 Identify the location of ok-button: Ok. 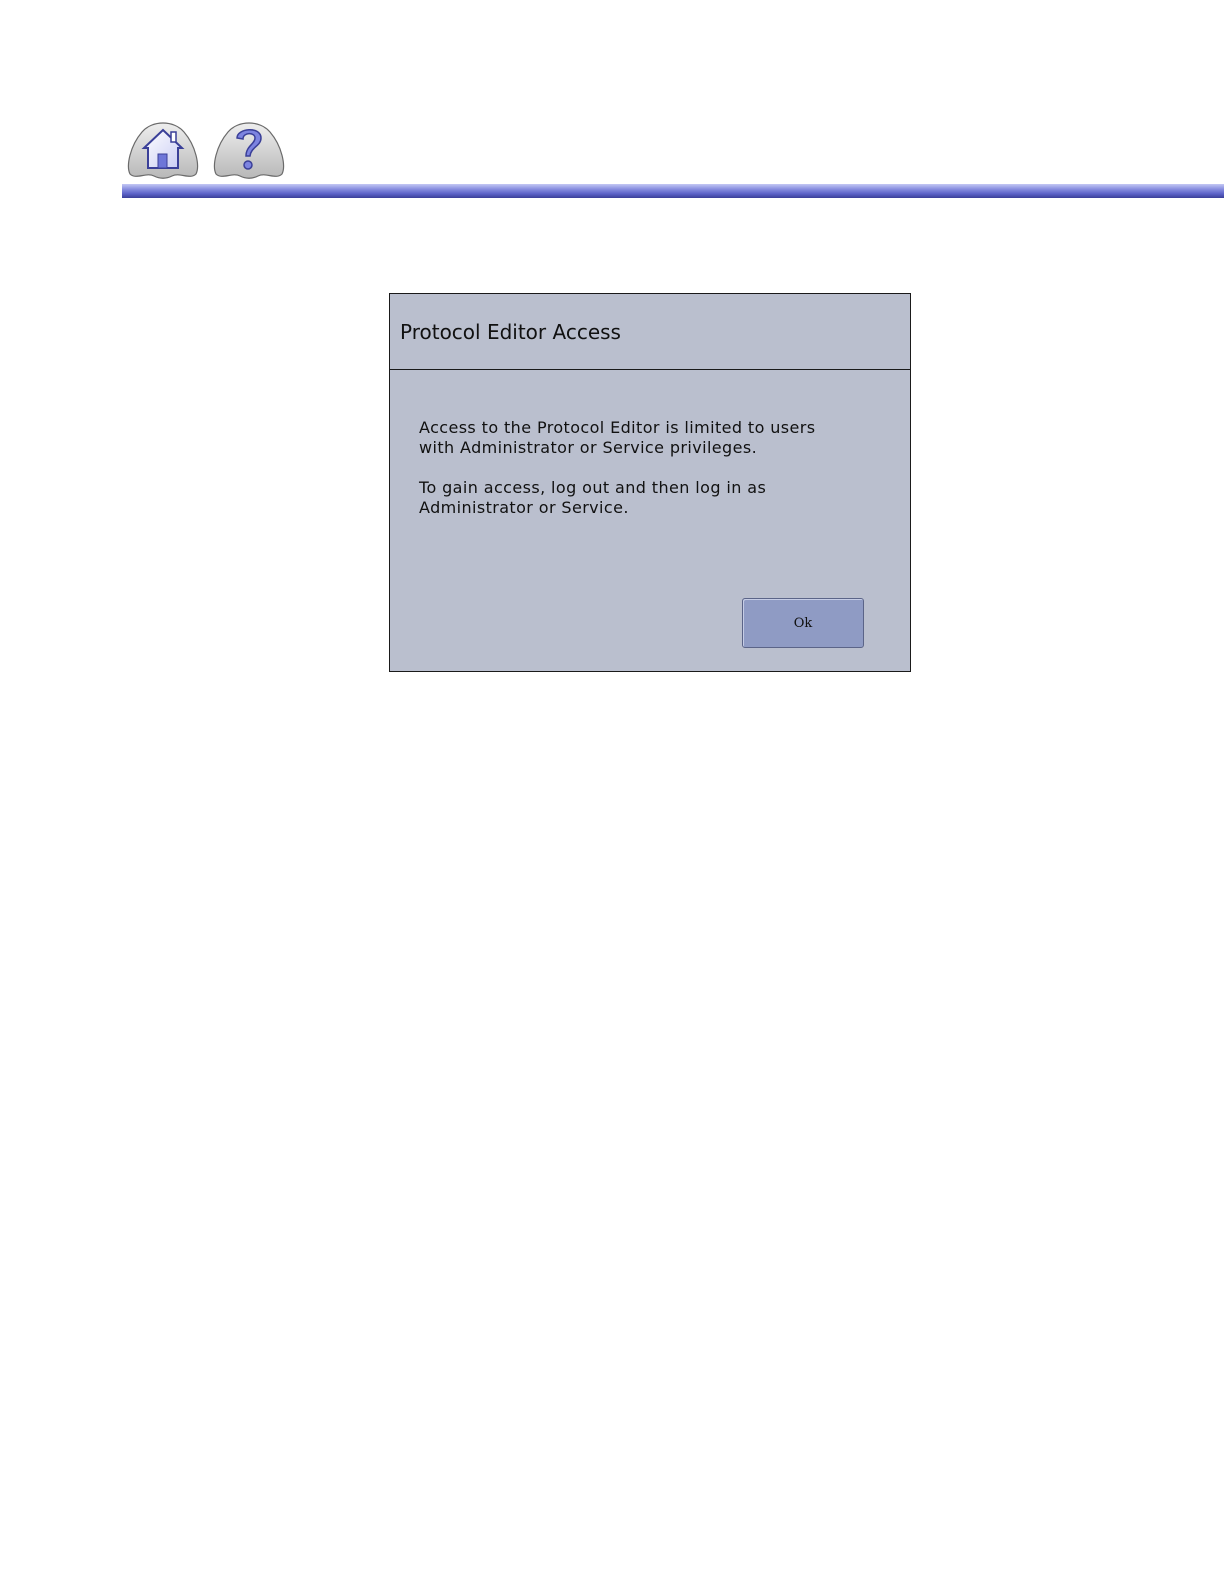
(803, 623).